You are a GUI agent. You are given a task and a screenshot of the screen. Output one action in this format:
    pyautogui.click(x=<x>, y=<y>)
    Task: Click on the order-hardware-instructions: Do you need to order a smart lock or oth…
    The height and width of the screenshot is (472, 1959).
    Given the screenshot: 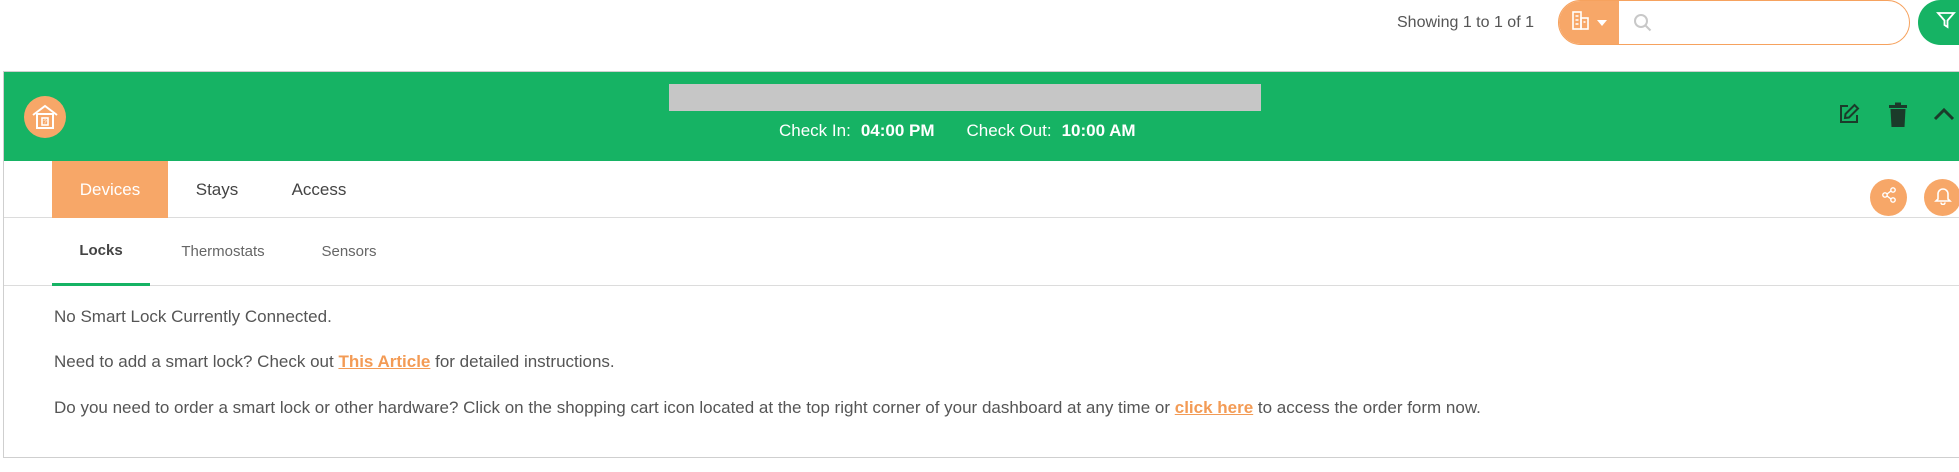 What is the action you would take?
    pyautogui.click(x=767, y=408)
    